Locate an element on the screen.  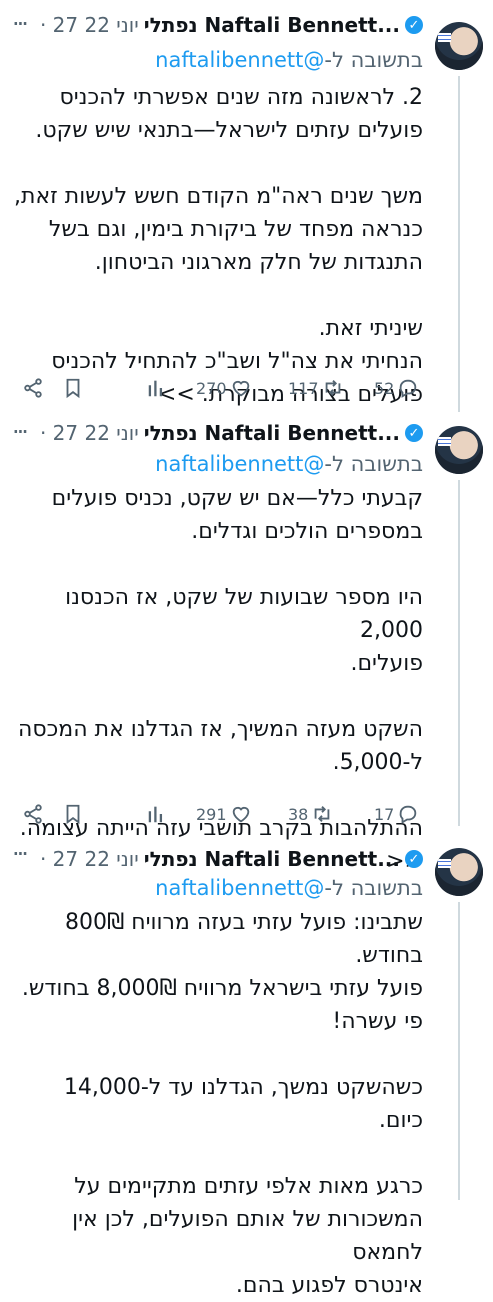
retweet-button: 38 is located at coordinates (310, 814).